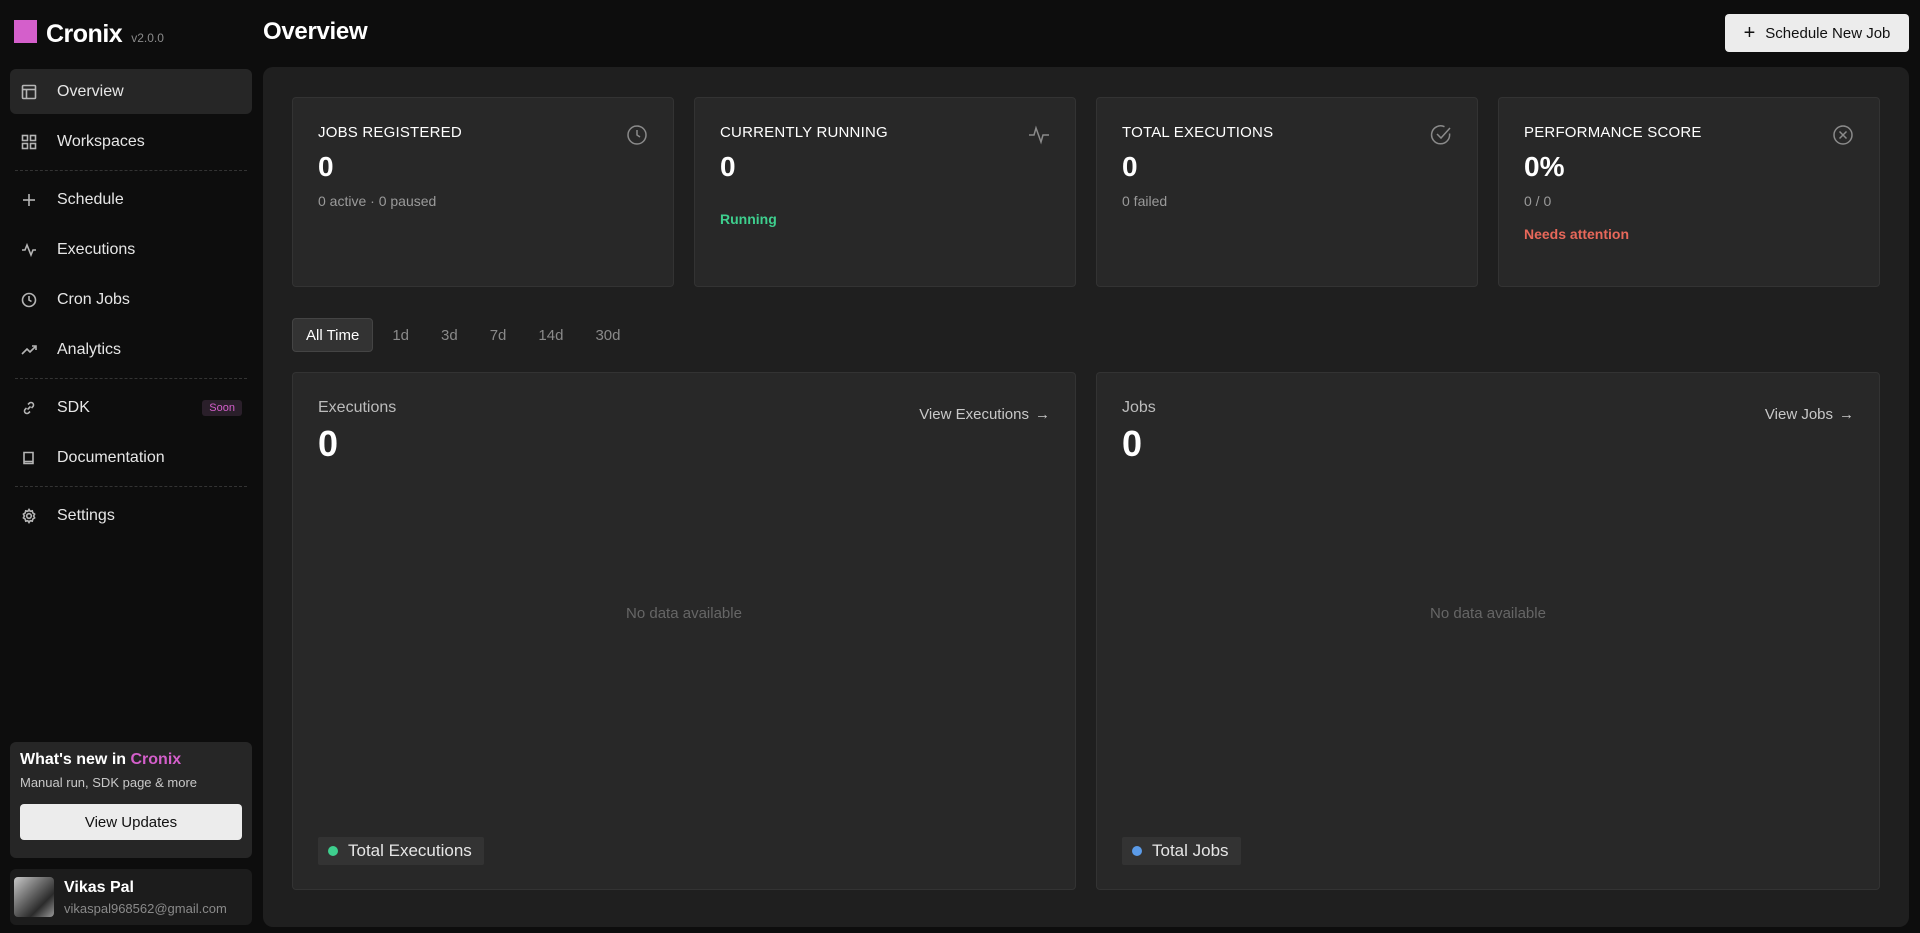 The image size is (1920, 933). Describe the element at coordinates (29, 142) in the screenshot. I see `grid-icon` at that location.